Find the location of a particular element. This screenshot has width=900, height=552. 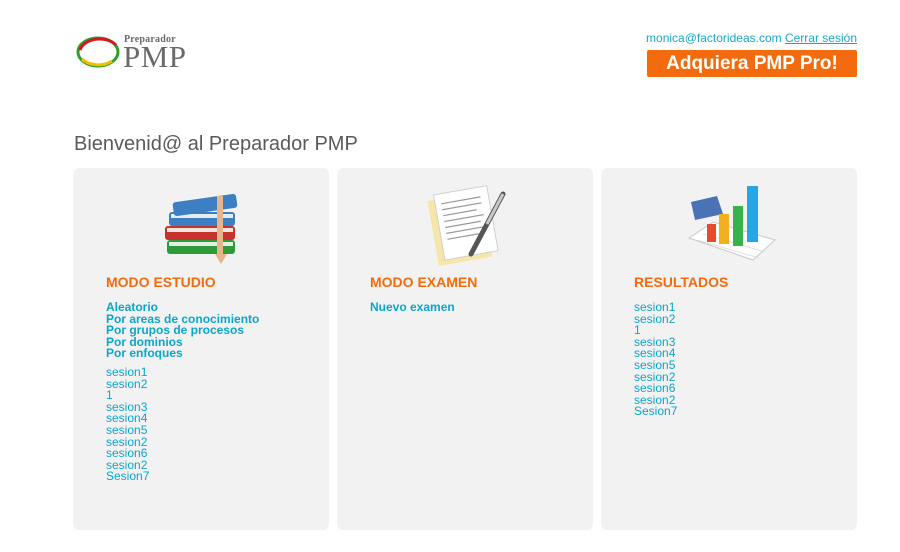

logout-link: Cerrar sesión is located at coordinates (821, 38).